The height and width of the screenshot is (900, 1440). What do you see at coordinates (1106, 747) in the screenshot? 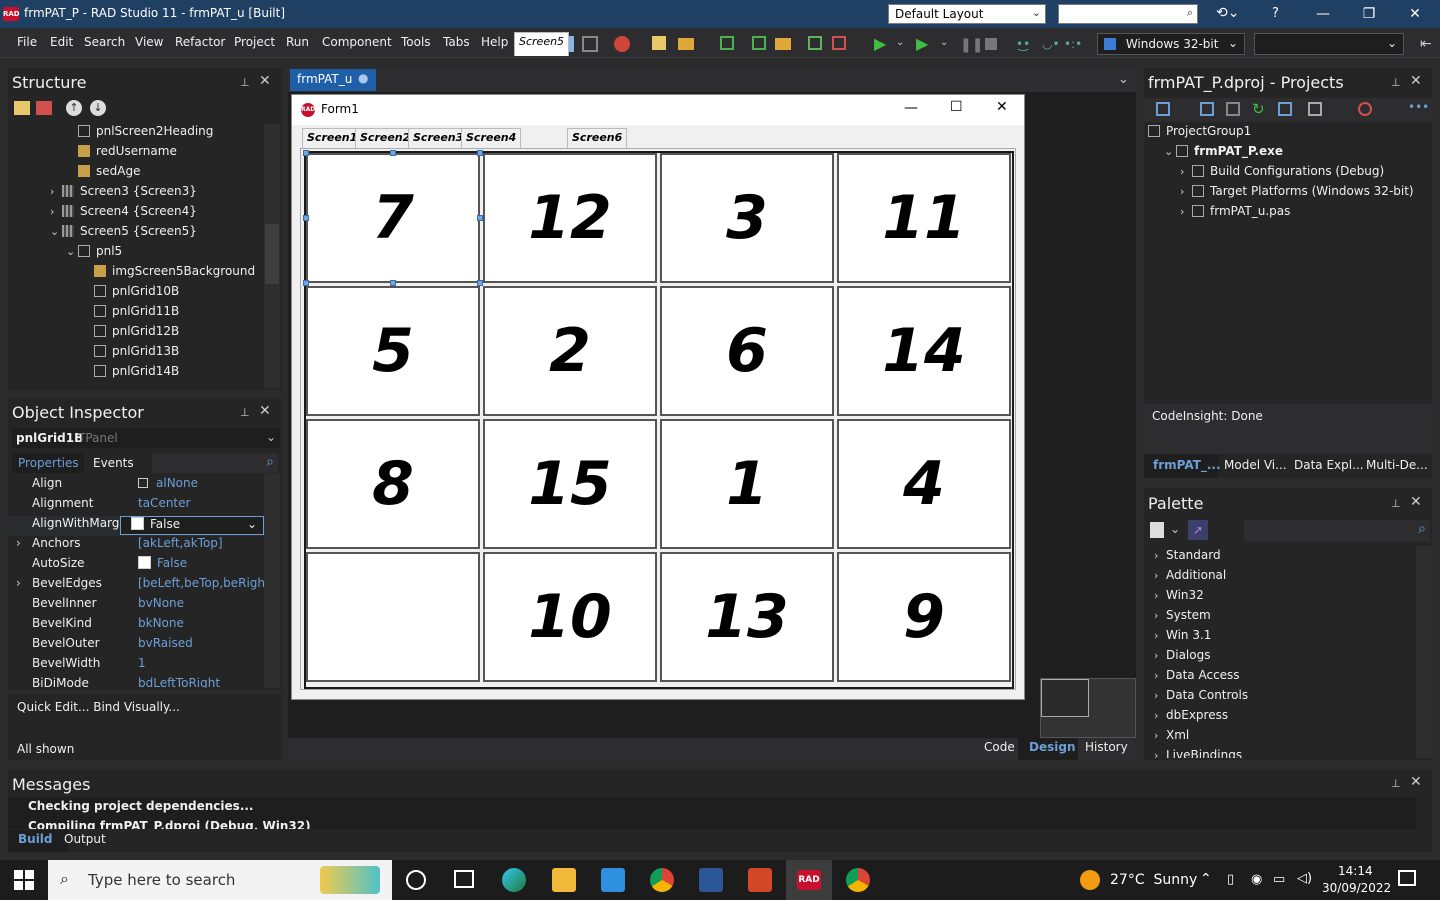
I see `tab-history: History` at bounding box center [1106, 747].